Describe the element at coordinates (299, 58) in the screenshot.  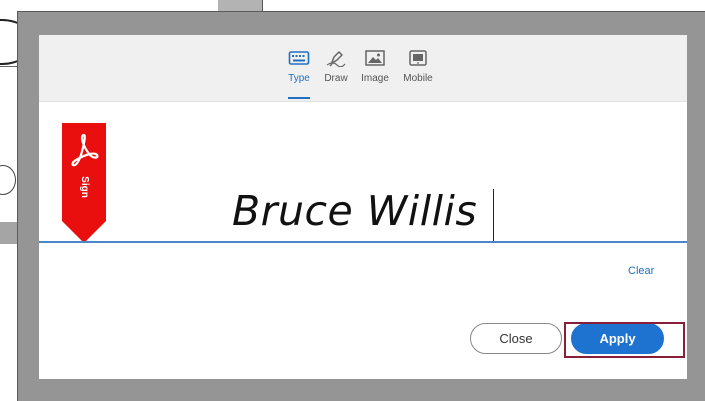
I see `keyboard-icon` at that location.